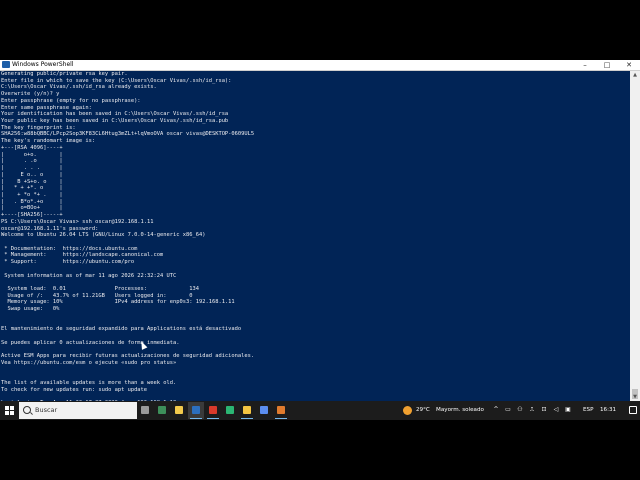 Image resolution: width=640 pixels, height=480 pixels. Describe the element at coordinates (635, 236) in the screenshot. I see `vertical-scrollbar: ▲ ▼` at that location.